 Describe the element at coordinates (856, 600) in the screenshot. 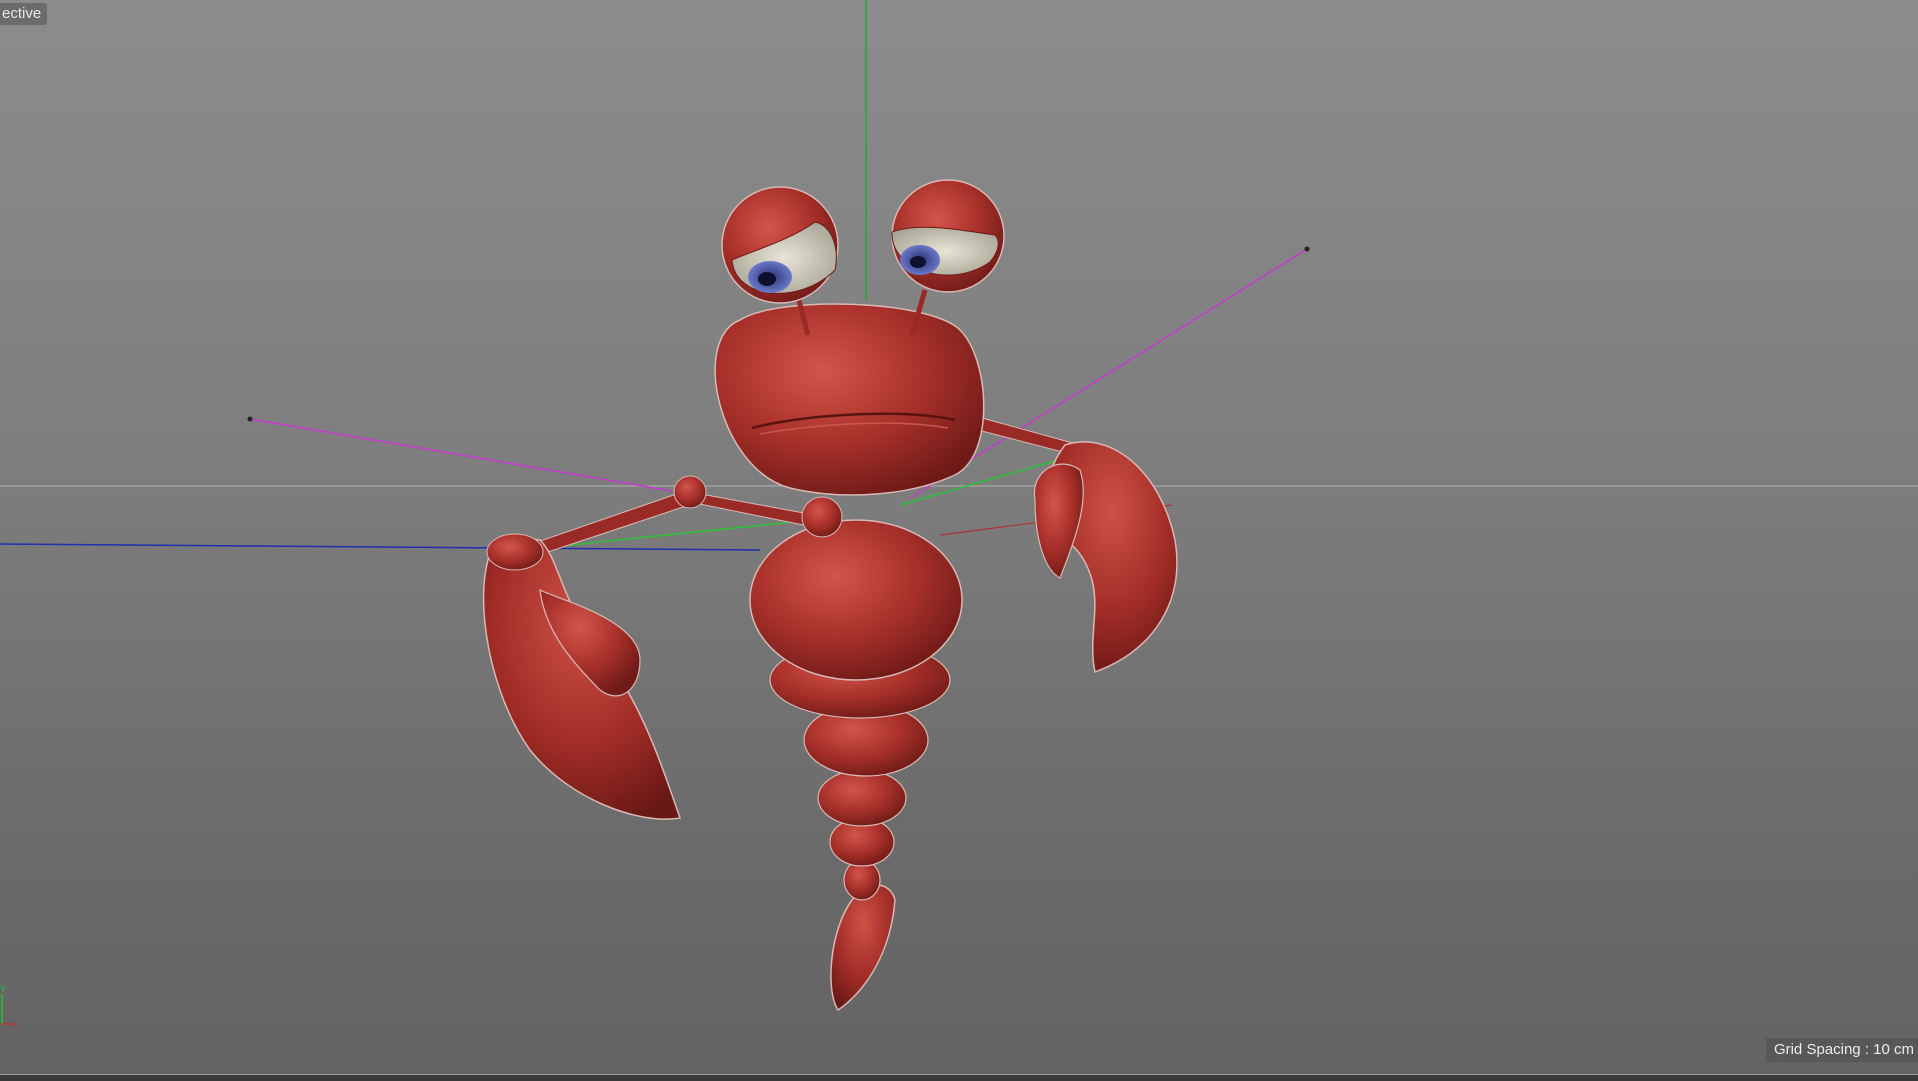

I see `lobster-thorax` at that location.